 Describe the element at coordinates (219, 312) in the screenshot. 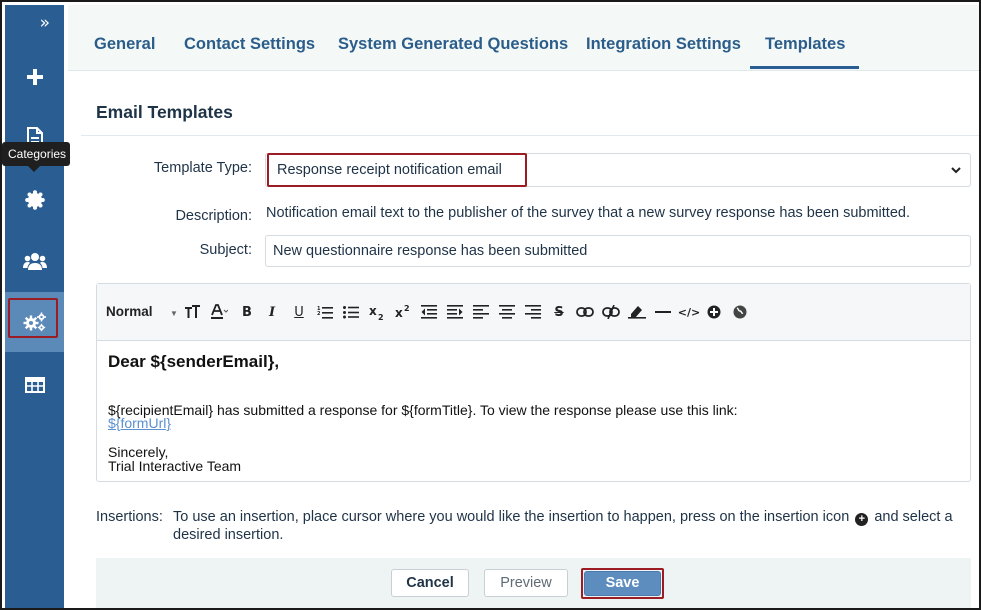

I see `font-color-icon` at that location.